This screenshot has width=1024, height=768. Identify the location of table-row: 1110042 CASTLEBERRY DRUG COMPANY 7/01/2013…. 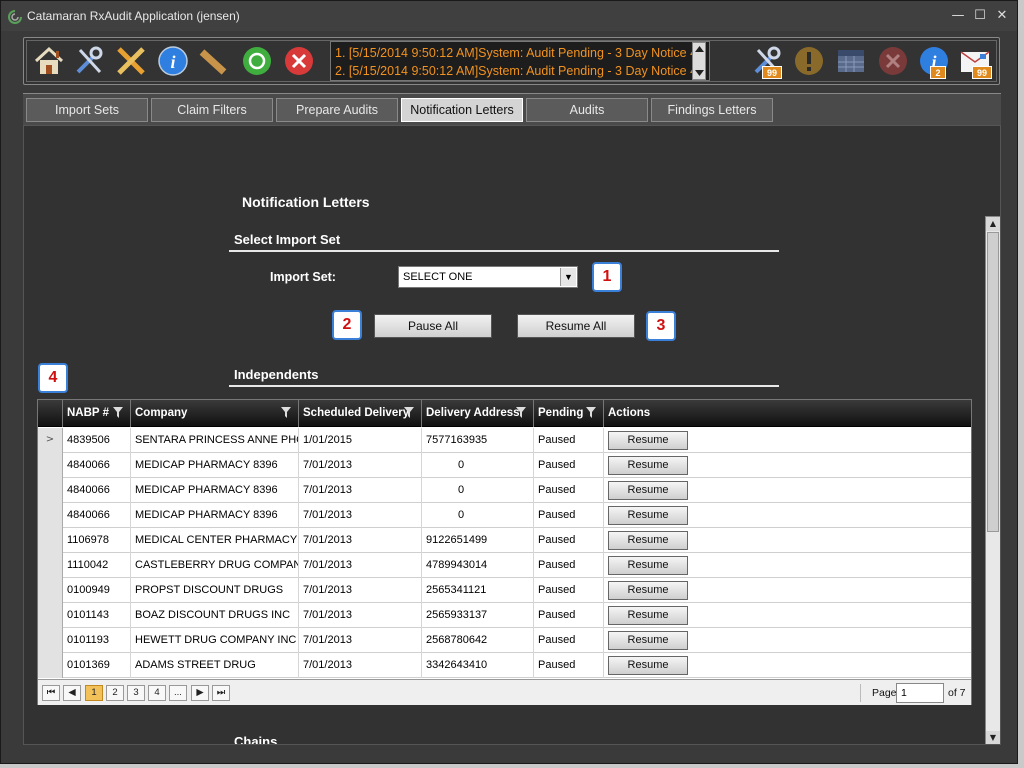
(504, 565).